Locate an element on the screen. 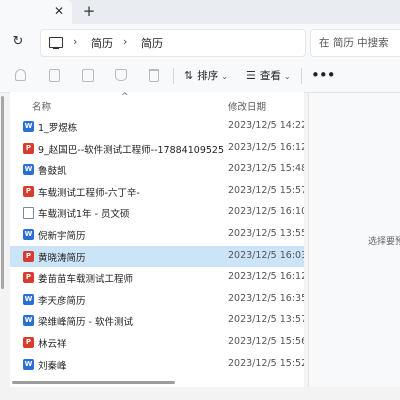 The width and height of the screenshot is (400, 400). search-box is located at coordinates (355, 43).